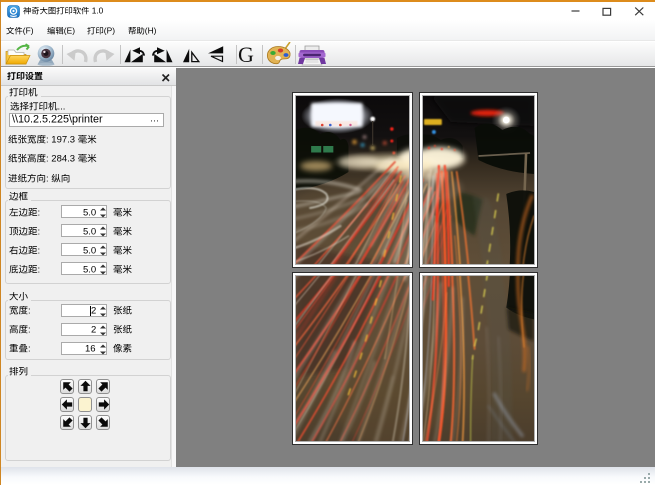  What do you see at coordinates (109, 31) in the screenshot?
I see `svg-text: (P)` at bounding box center [109, 31].